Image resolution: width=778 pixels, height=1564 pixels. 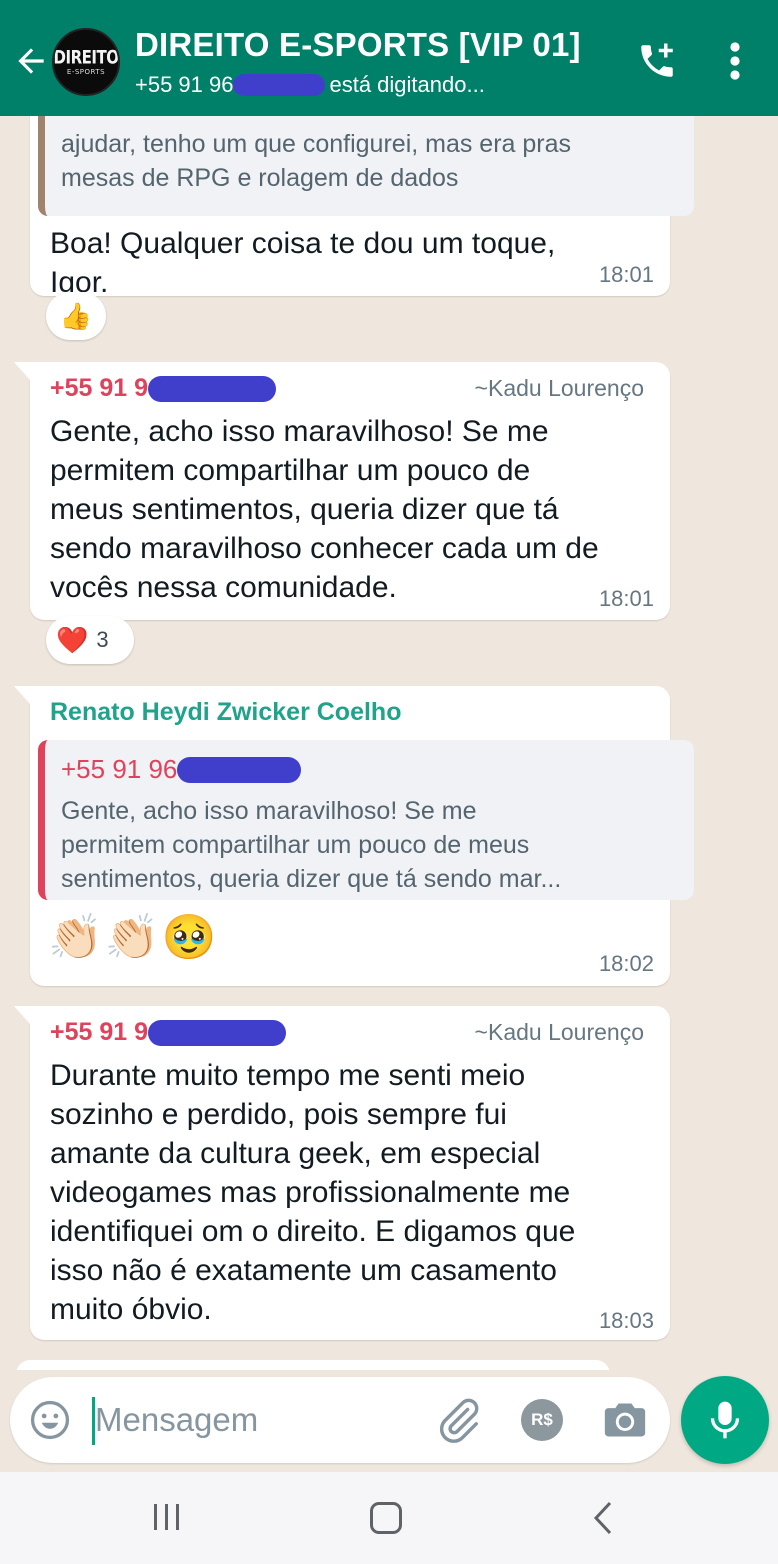 I want to click on message-text-line: meus sentimentos, queria dizer que tá, so click(x=304, y=509).